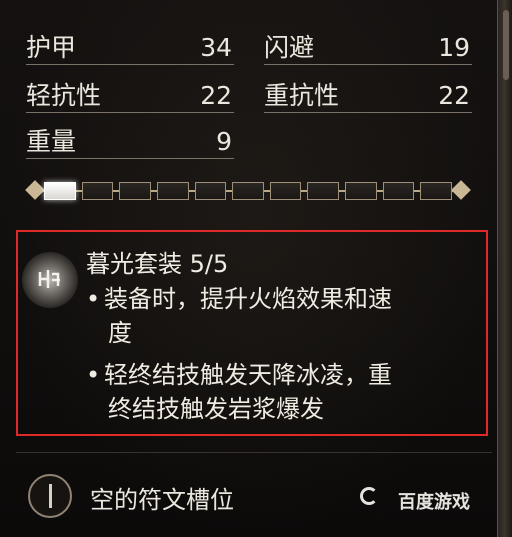 This screenshot has height=537, width=512. I want to click on baidu-logo-icon, so click(369, 496).